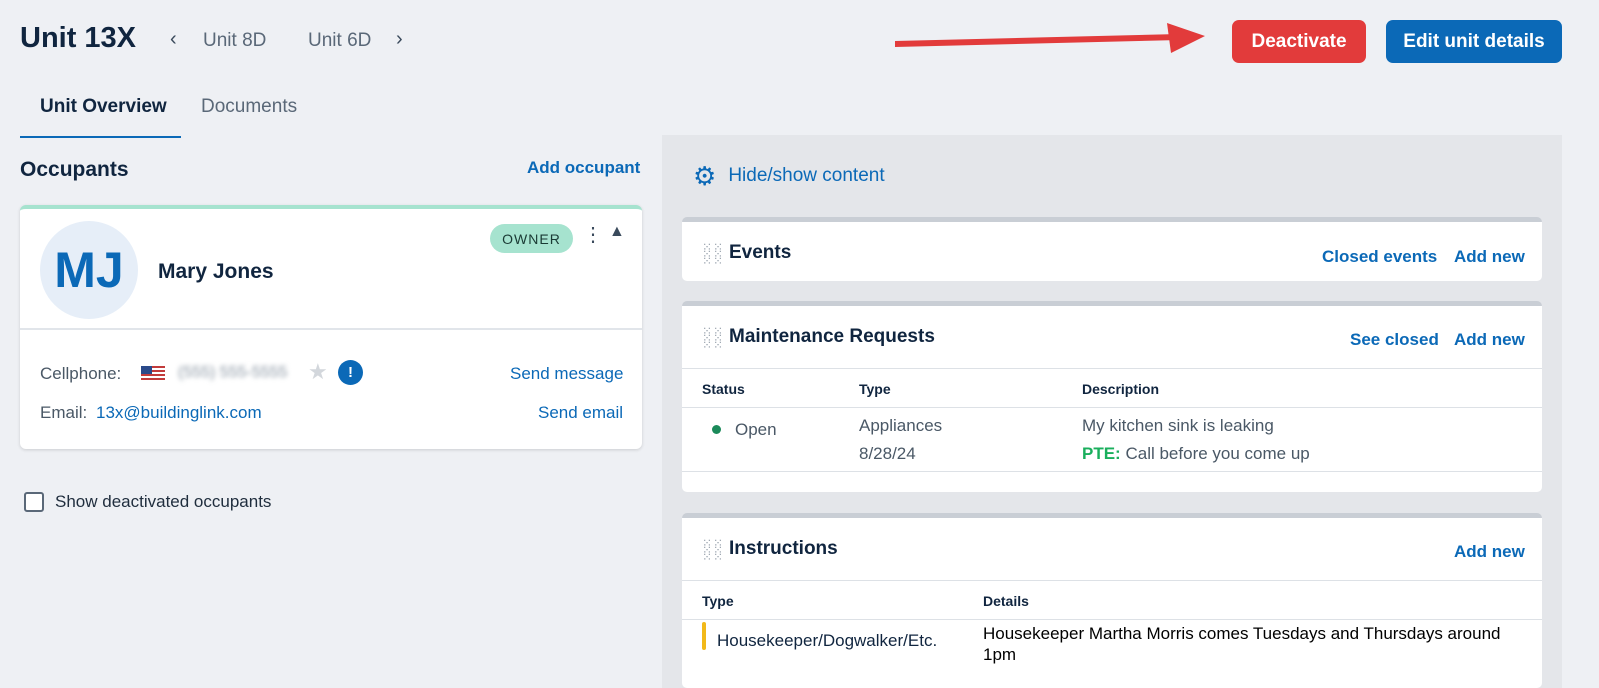 The image size is (1599, 688). Describe the element at coordinates (399, 39) in the screenshot. I see `chevron-right-icon: ›` at that location.